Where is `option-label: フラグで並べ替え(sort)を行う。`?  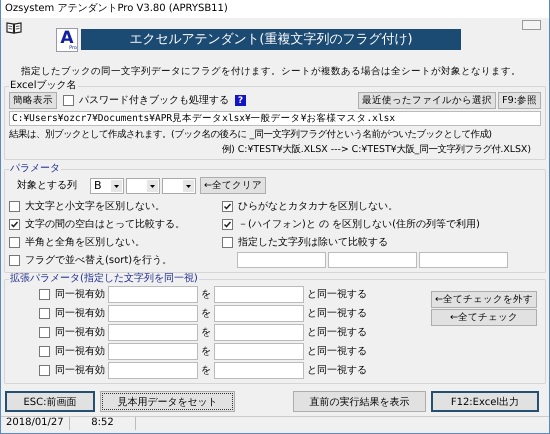 option-label: フラグで並べ替え(sort)を行う。 is located at coordinates (98, 260).